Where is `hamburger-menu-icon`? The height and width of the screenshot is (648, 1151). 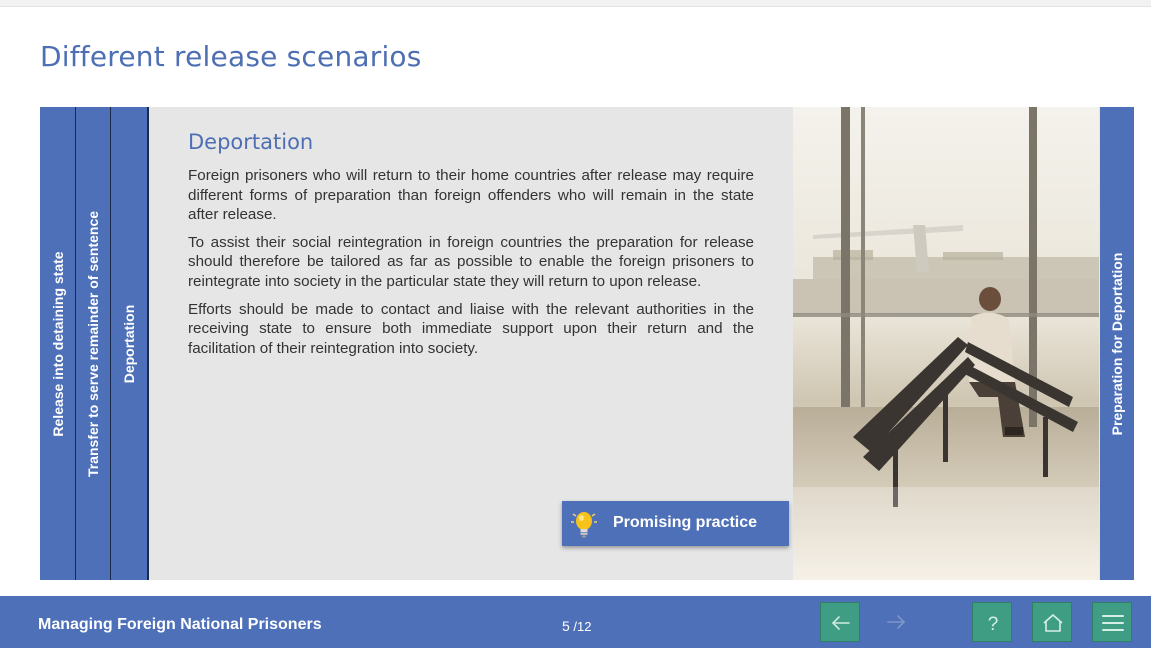
hamburger-menu-icon is located at coordinates (1113, 623).